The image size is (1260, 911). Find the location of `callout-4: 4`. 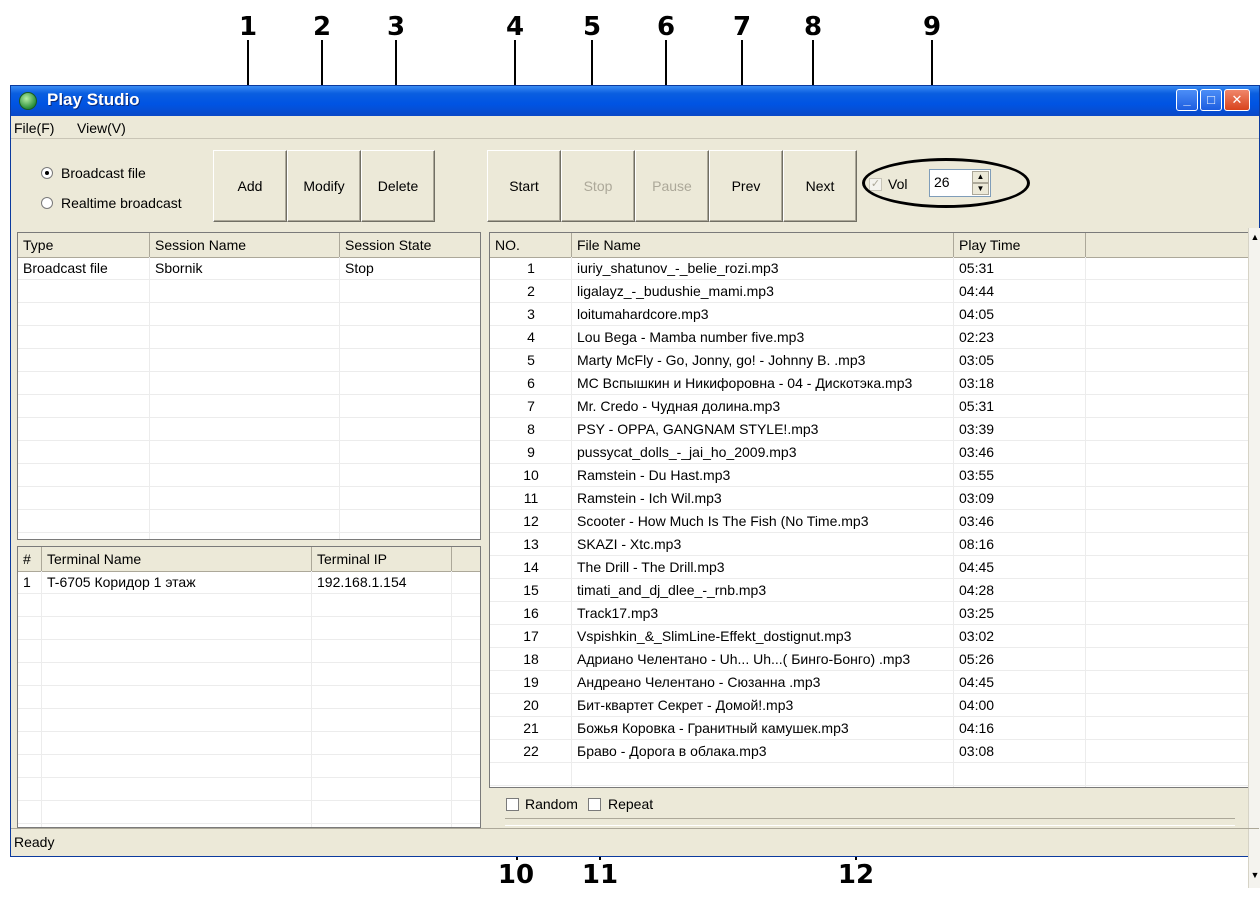

callout-4: 4 is located at coordinates (515, 27).